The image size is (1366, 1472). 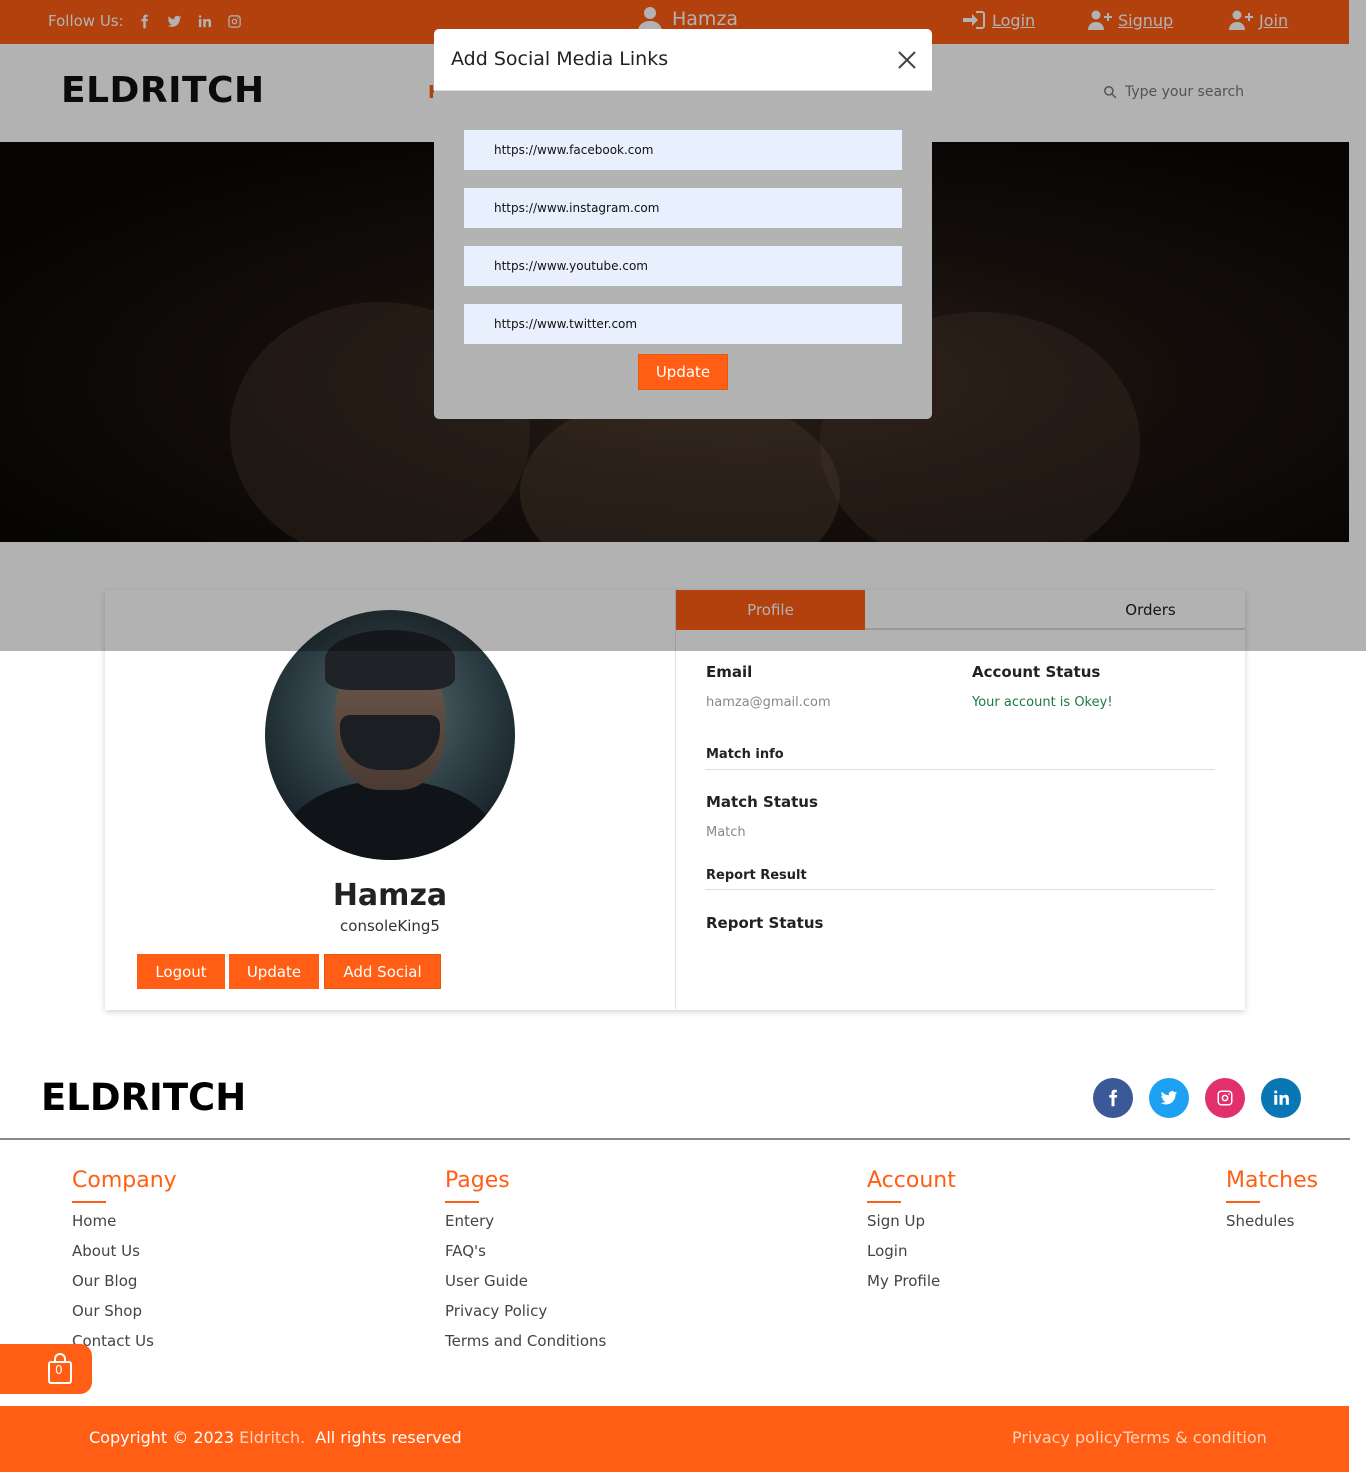 I want to click on copyright-brand: Eldritch., so click(x=272, y=1437).